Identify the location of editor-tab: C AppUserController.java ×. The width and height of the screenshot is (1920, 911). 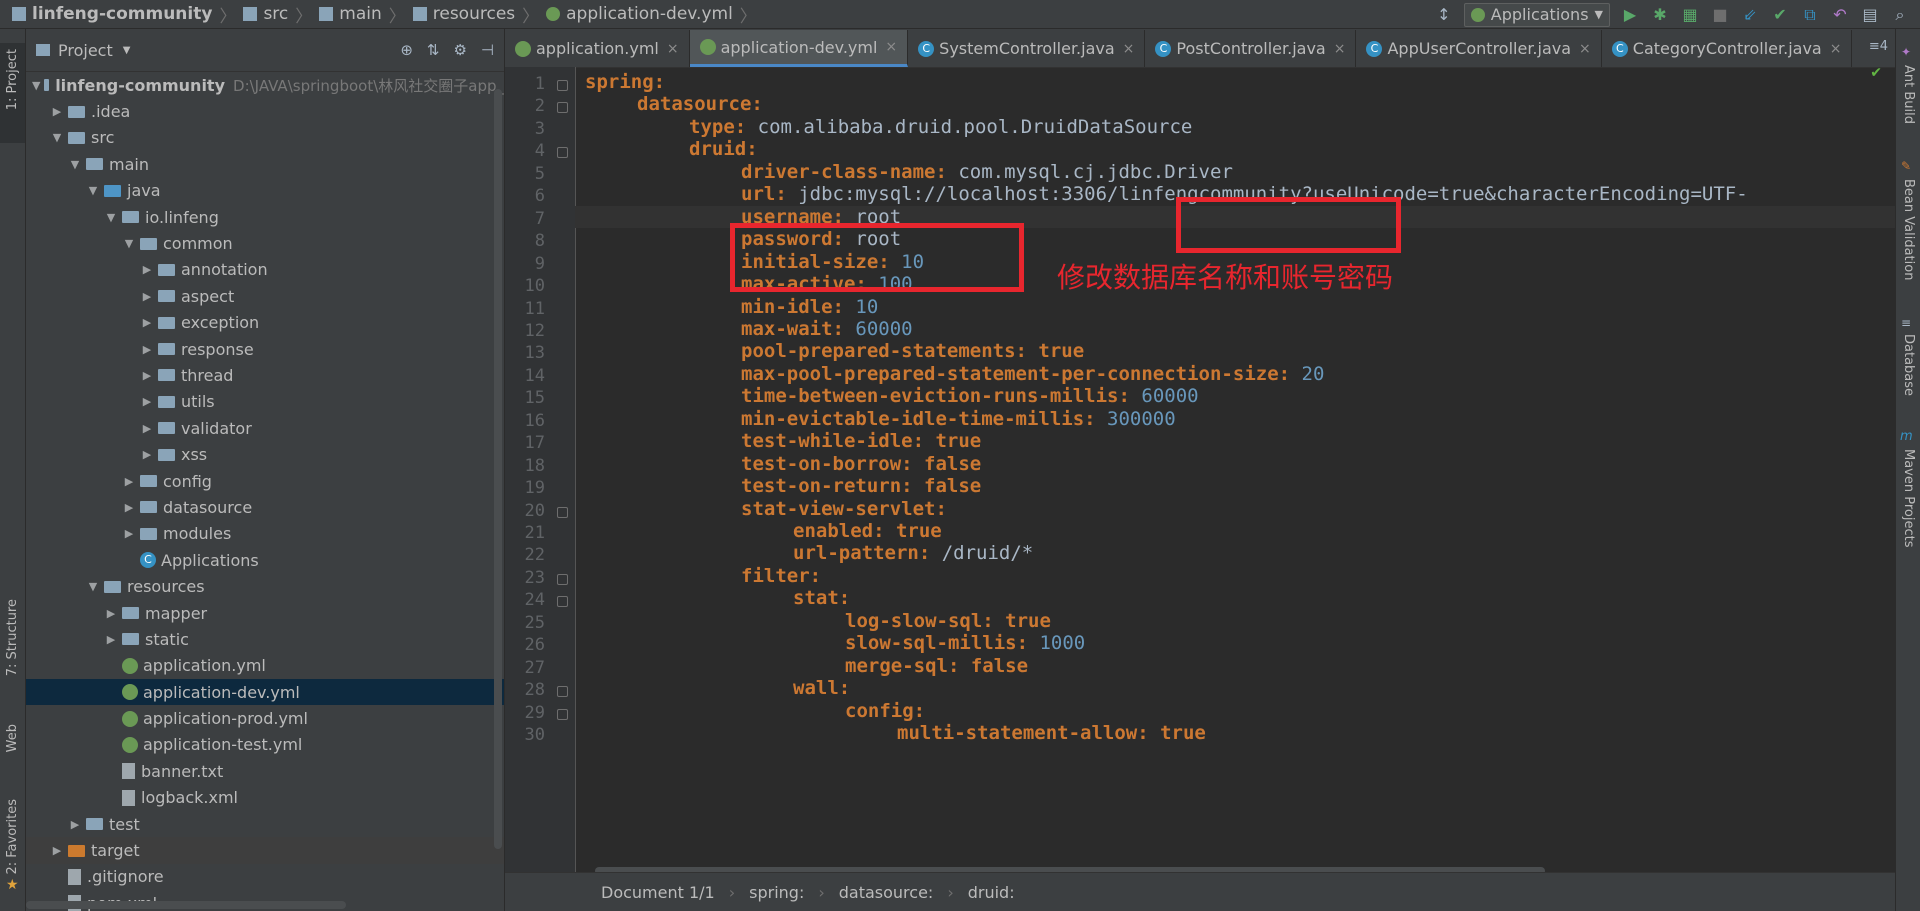
(1479, 48).